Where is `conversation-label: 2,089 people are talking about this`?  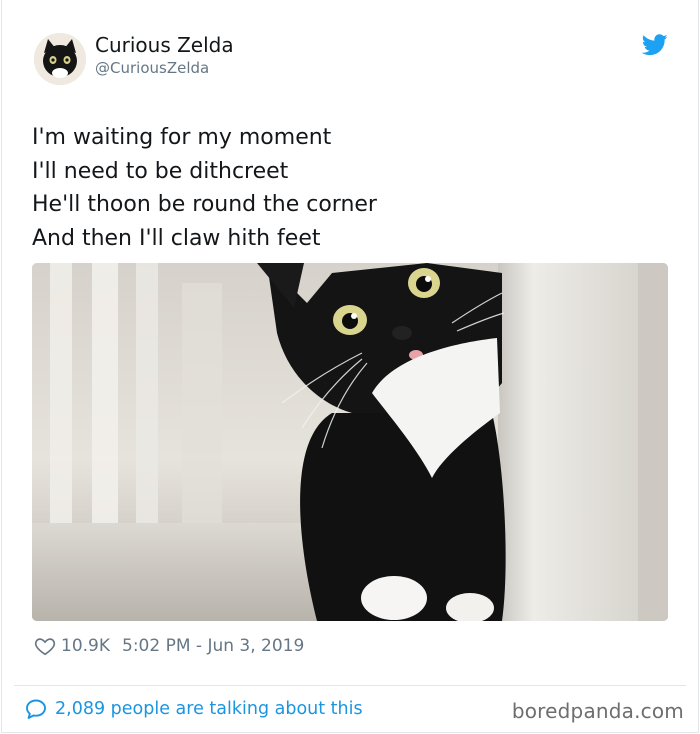
conversation-label: 2,089 people are talking about this is located at coordinates (209, 709).